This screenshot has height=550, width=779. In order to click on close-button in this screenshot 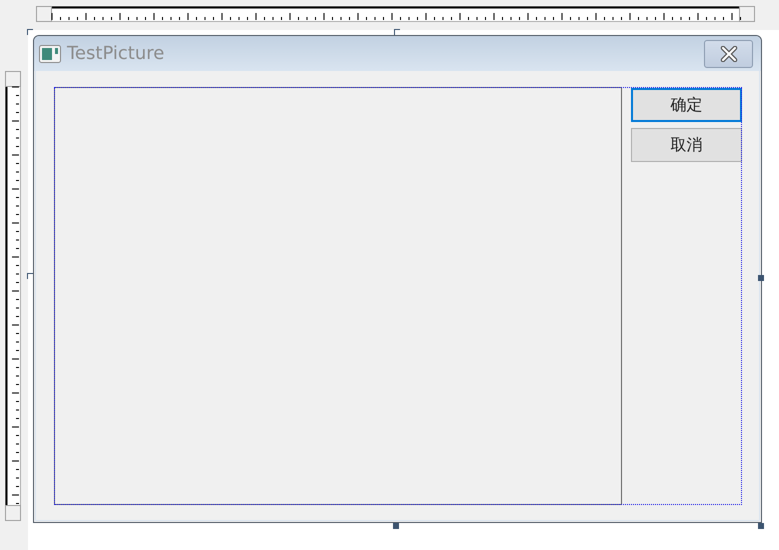, I will do `click(728, 54)`.